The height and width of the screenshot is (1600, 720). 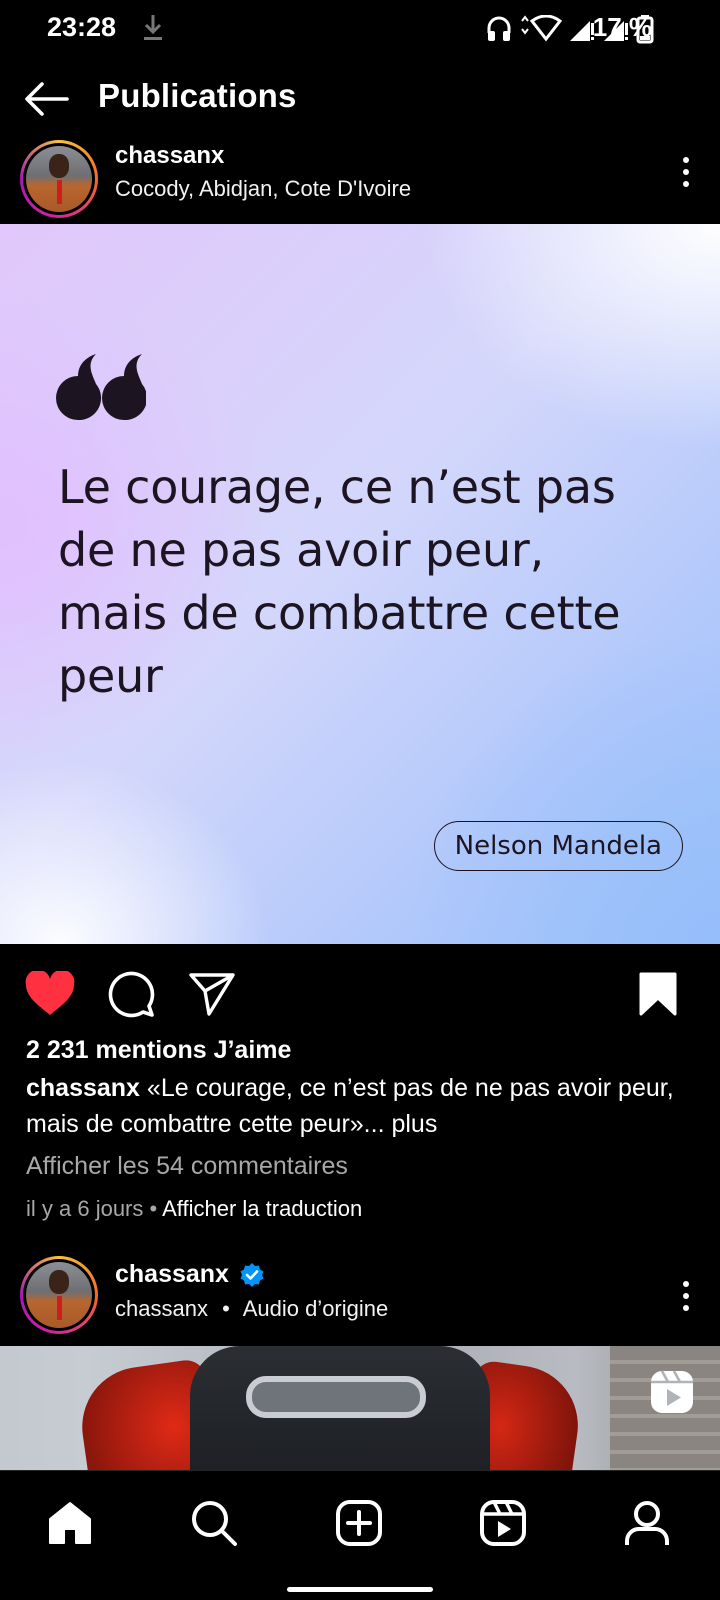 I want to click on post-username: chassanx, so click(x=169, y=156).